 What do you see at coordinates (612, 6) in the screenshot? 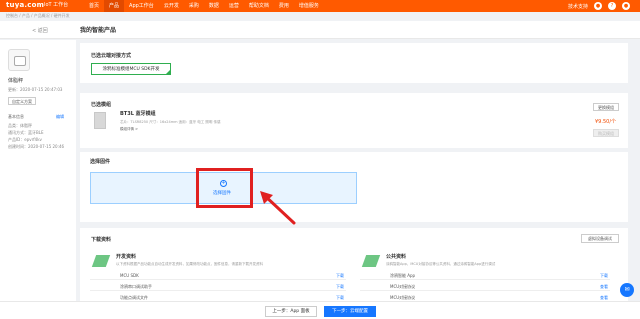
I see `help-icon: ?` at bounding box center [612, 6].